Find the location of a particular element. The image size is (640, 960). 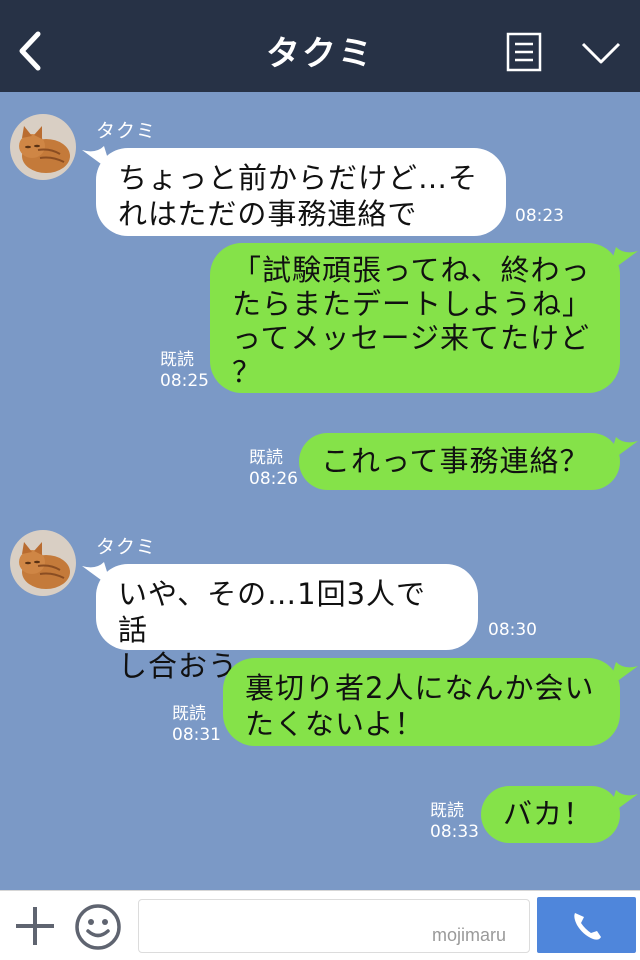

chat-title: タクミ is located at coordinates (320, 54).